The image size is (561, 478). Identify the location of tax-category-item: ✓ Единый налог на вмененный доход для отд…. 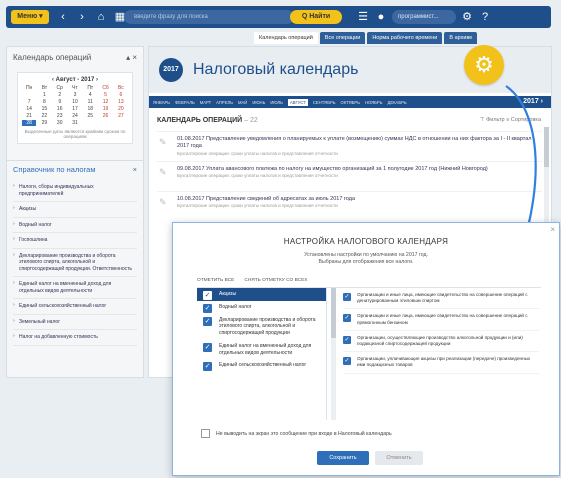
(261, 350).